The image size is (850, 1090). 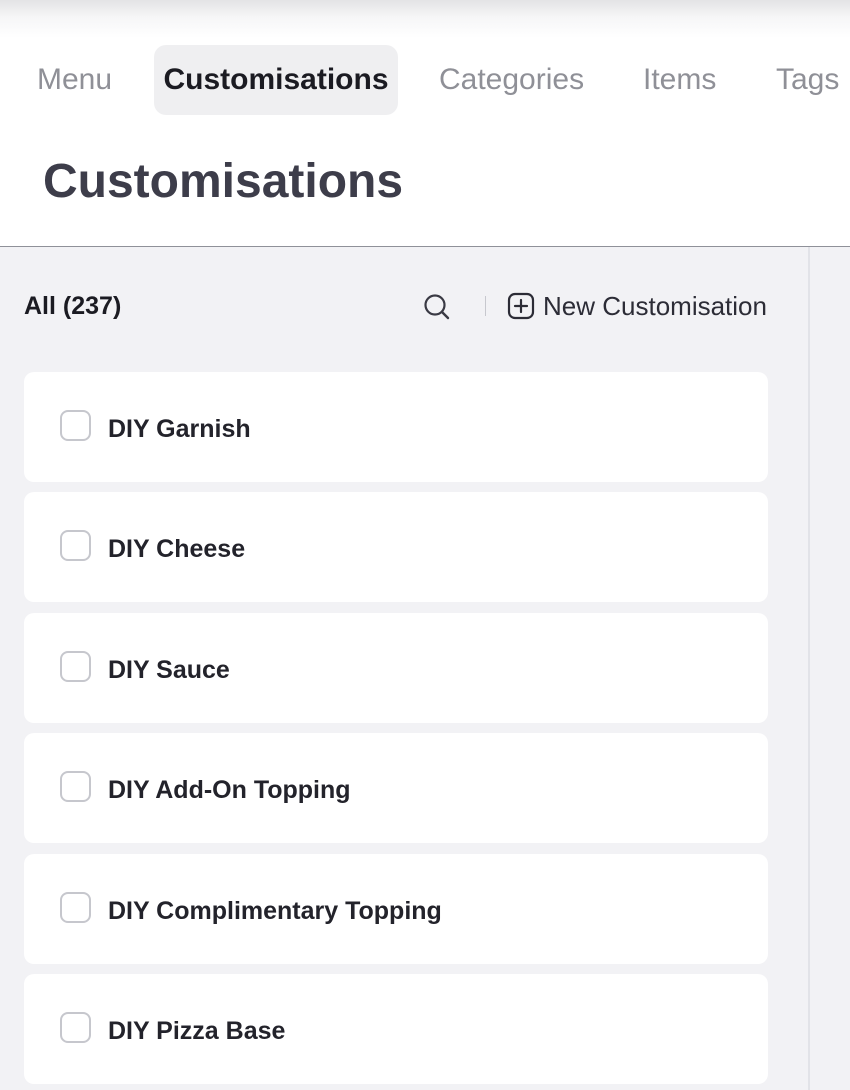 I want to click on search-button, so click(x=436, y=306).